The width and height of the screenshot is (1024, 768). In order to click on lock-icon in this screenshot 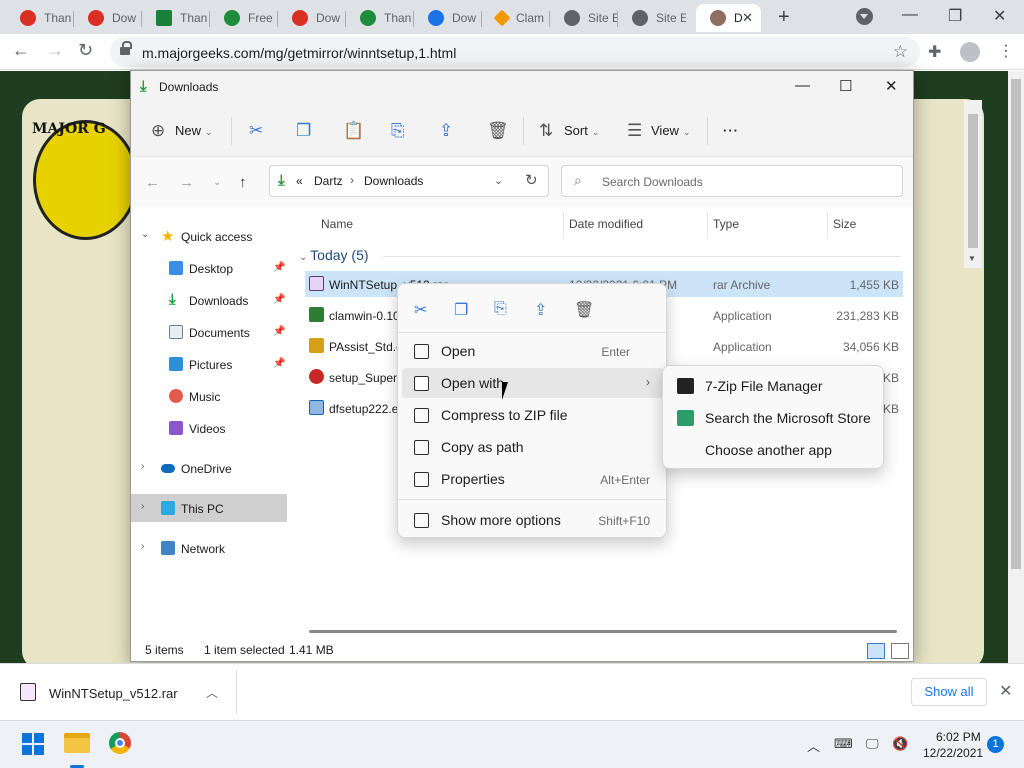, I will do `click(126, 49)`.